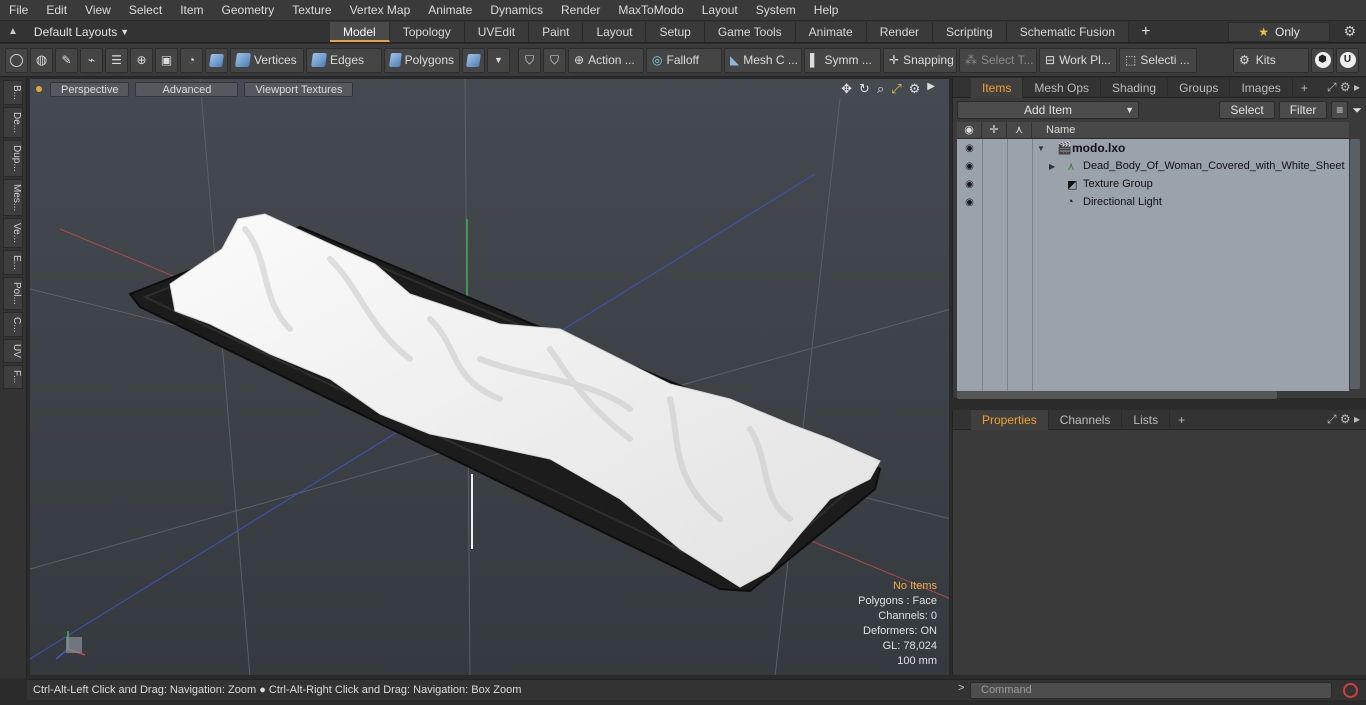 The height and width of the screenshot is (705, 1366). Describe the element at coordinates (826, 10) in the screenshot. I see `menu-help: Help` at that location.